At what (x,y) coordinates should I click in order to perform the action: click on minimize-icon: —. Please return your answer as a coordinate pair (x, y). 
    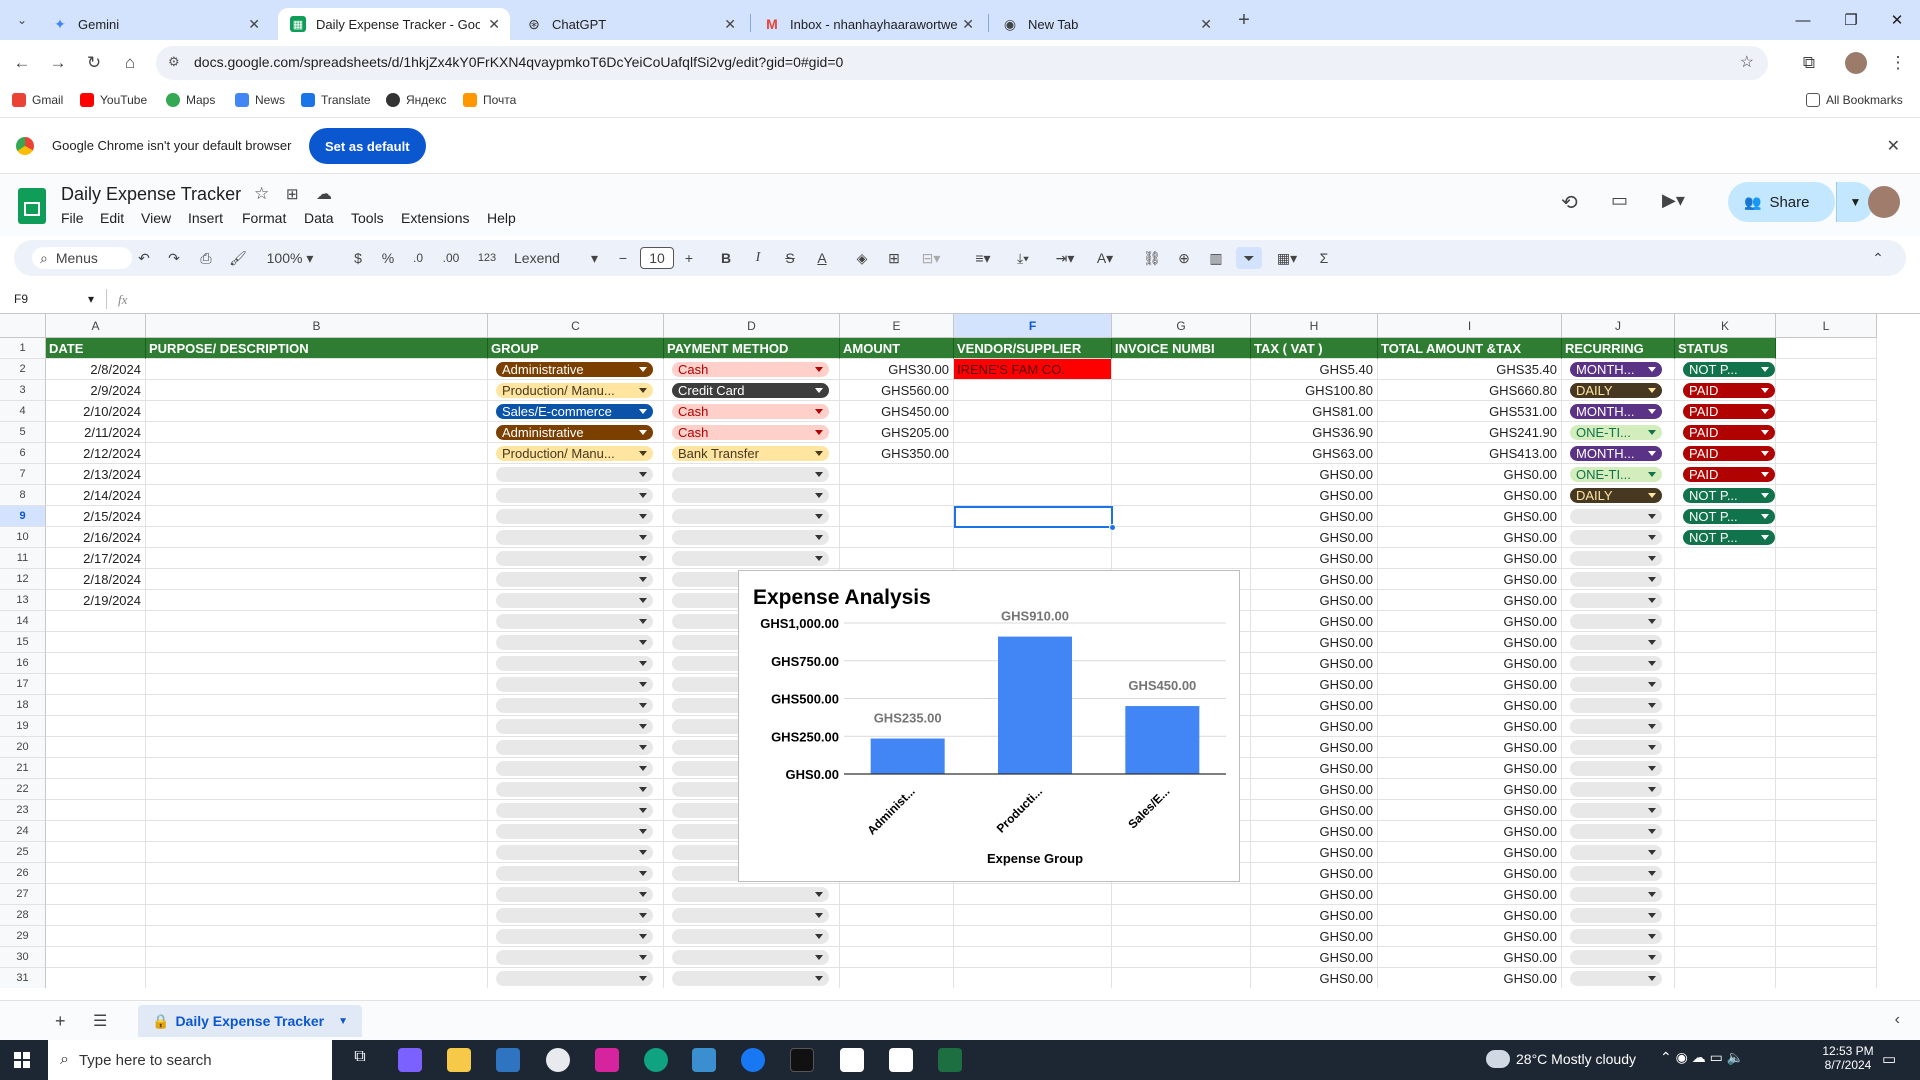
    Looking at the image, I should click on (1803, 20).